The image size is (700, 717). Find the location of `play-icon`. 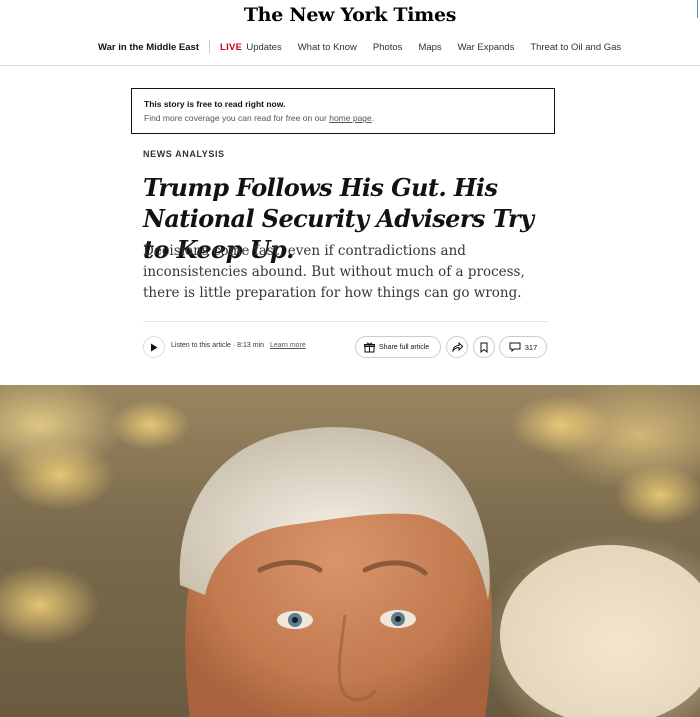

play-icon is located at coordinates (154, 347).